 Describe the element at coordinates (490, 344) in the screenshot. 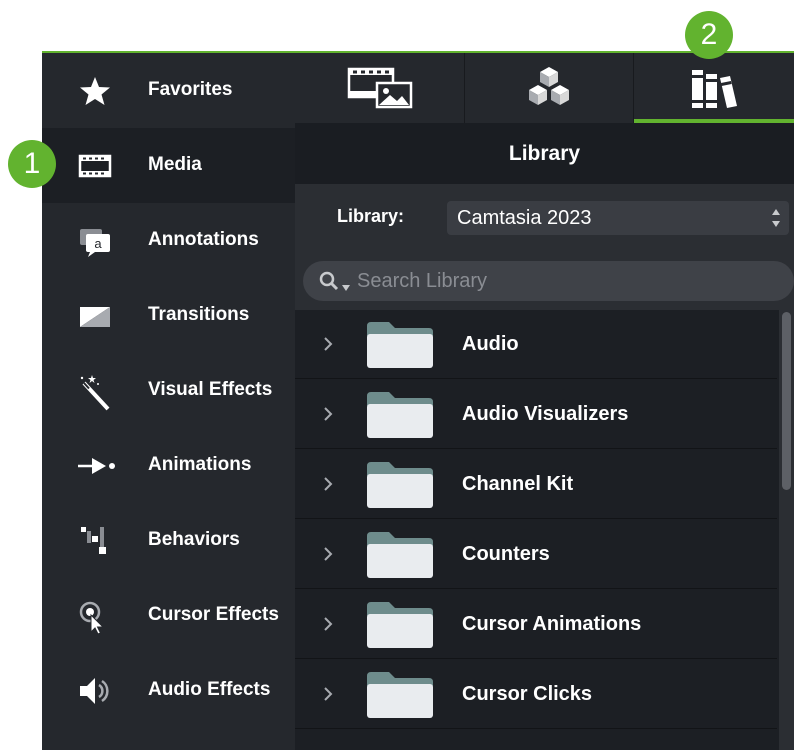

I see `list-item-label: Audio` at that location.